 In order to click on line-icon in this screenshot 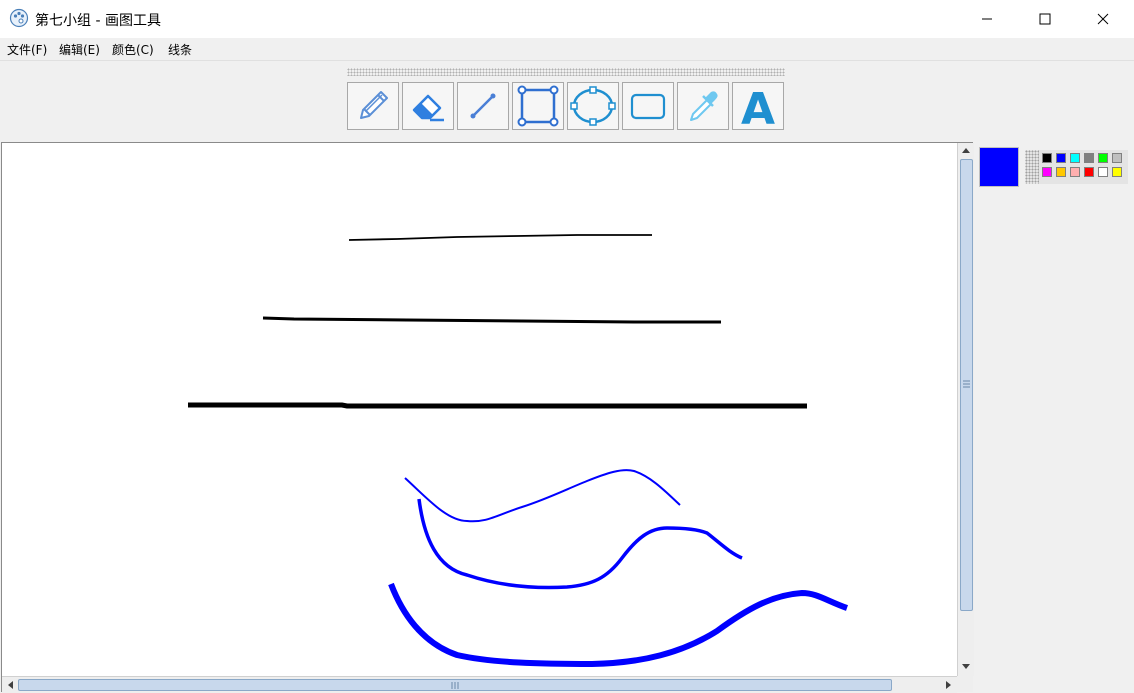, I will do `click(483, 106)`.